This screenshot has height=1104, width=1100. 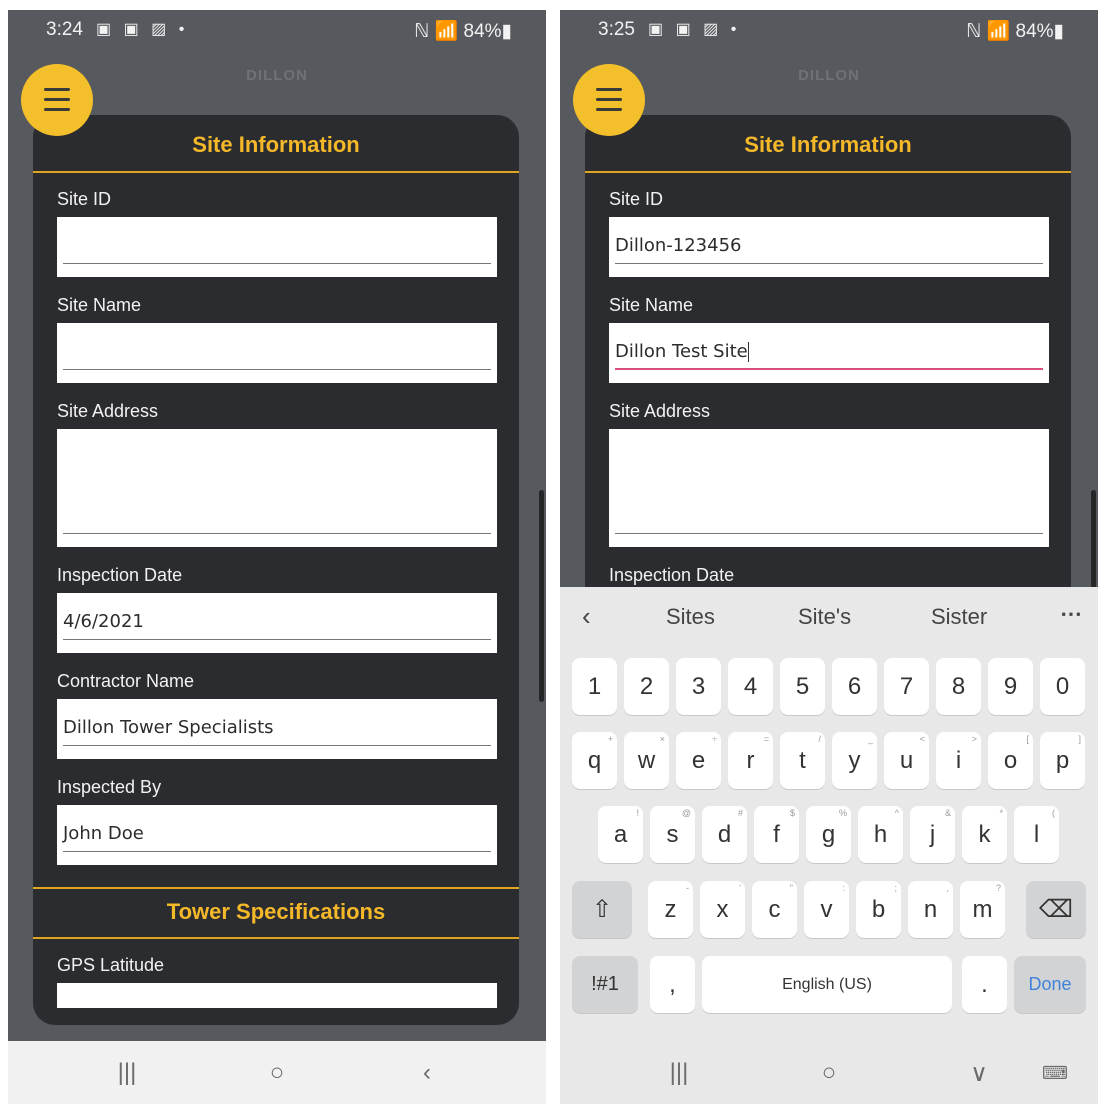 I want to click on inspected-by-input: John Doe, so click(x=277, y=835).